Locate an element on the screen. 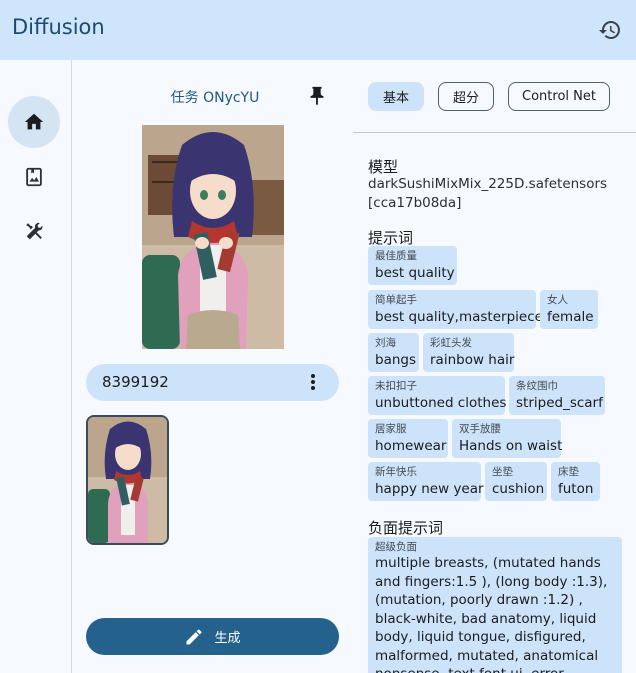  generate-label: 生成 is located at coordinates (227, 638).